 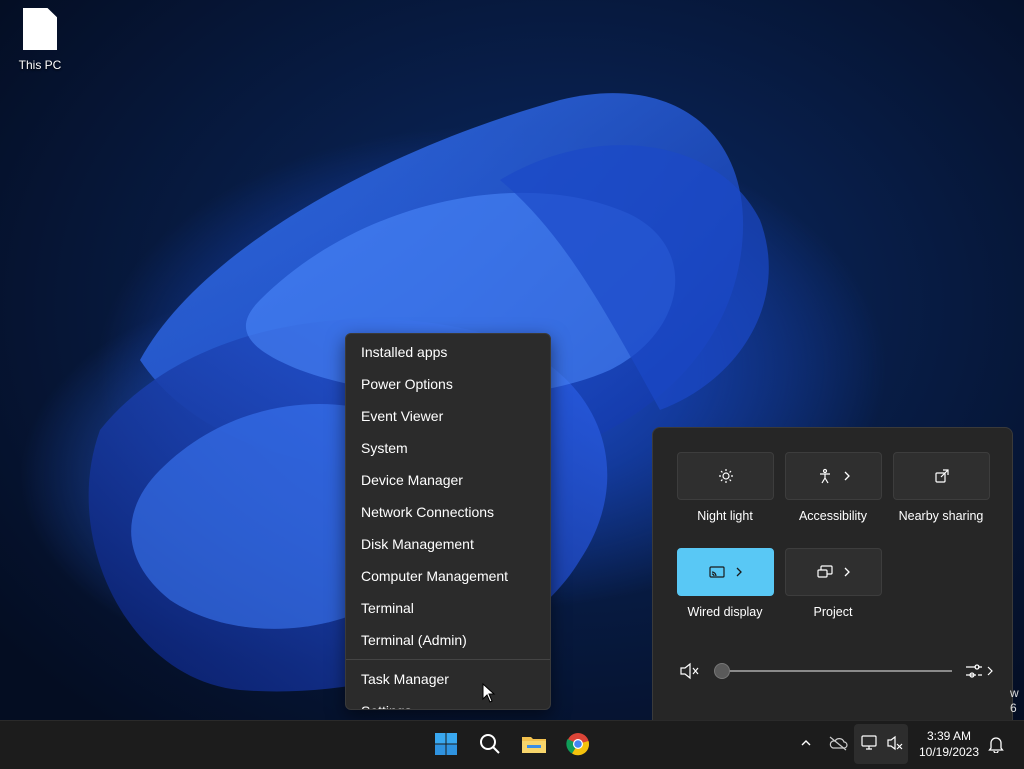 I want to click on network-icon, so click(x=869, y=742).